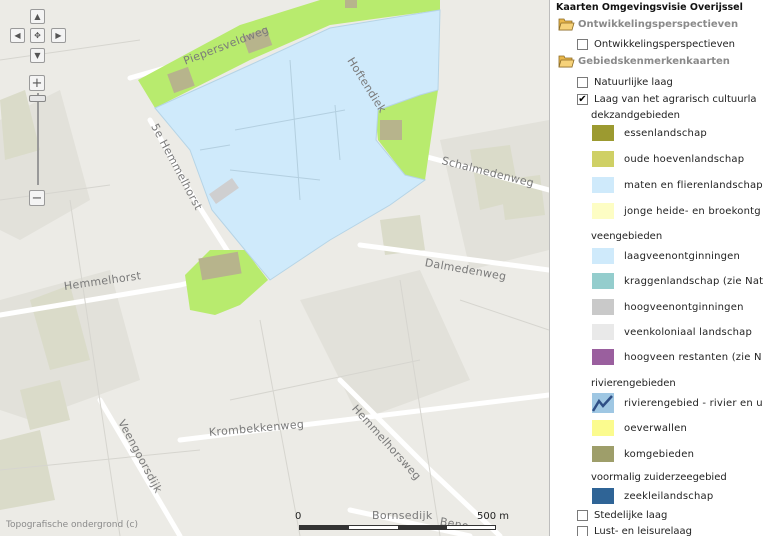 The height and width of the screenshot is (536, 773). I want to click on legend-label: oeverwallen, so click(656, 428).